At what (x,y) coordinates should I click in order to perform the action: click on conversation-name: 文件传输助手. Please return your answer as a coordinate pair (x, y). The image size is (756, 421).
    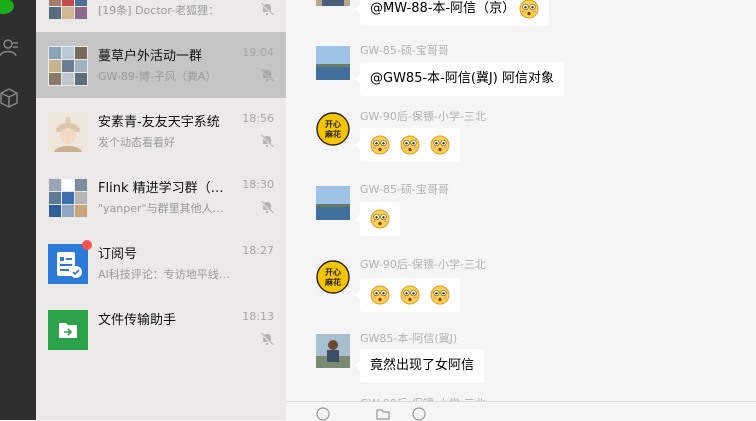
    Looking at the image, I should click on (137, 320).